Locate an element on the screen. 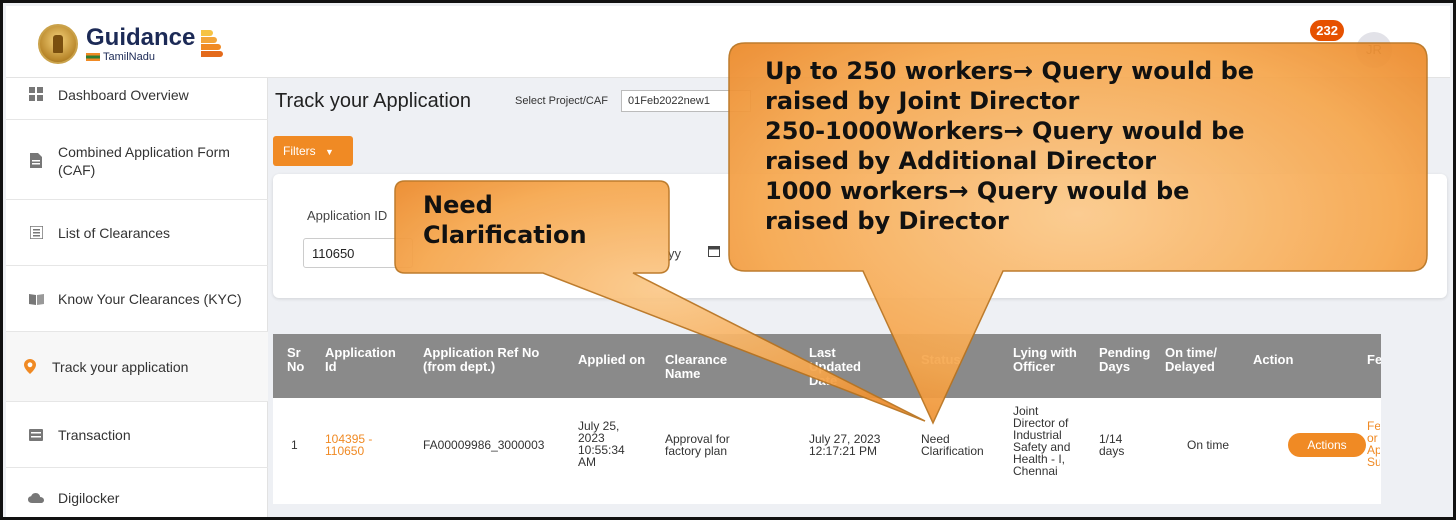  cell-fee: Fe or Ap Su is located at coordinates (1373, 444).